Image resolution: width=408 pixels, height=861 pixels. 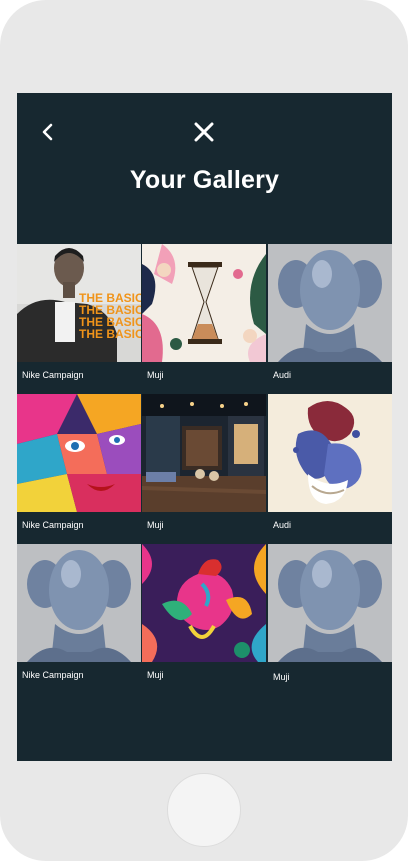 What do you see at coordinates (204, 180) in the screenshot?
I see `page-title: Your Gallery` at bounding box center [204, 180].